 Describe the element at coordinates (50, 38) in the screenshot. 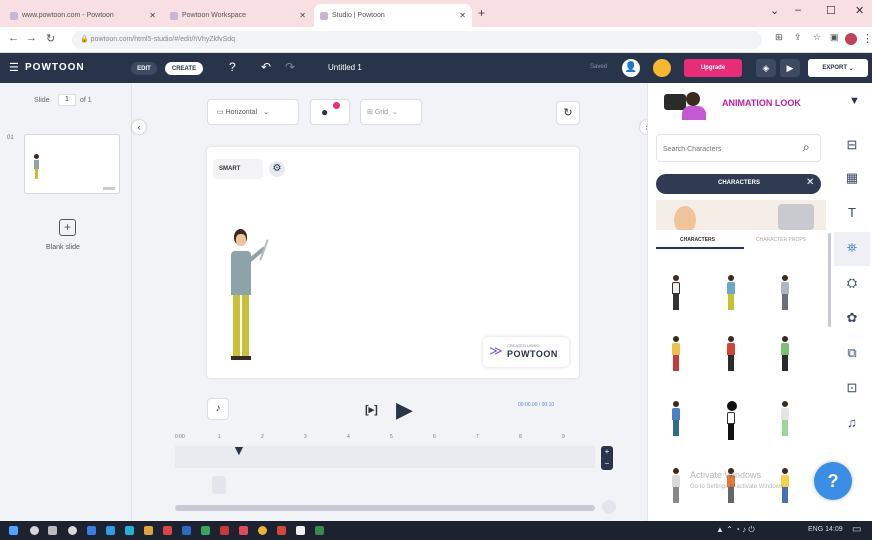

I see `reload-icon: ↻` at that location.